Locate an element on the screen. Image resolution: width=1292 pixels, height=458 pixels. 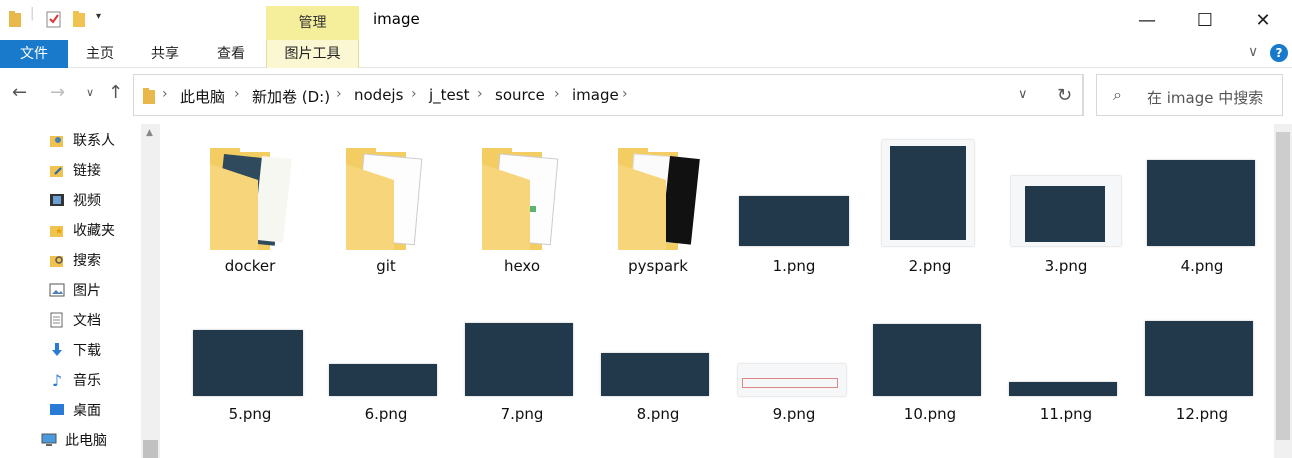
search-icon: ⌕ is located at coordinates (1117, 94).